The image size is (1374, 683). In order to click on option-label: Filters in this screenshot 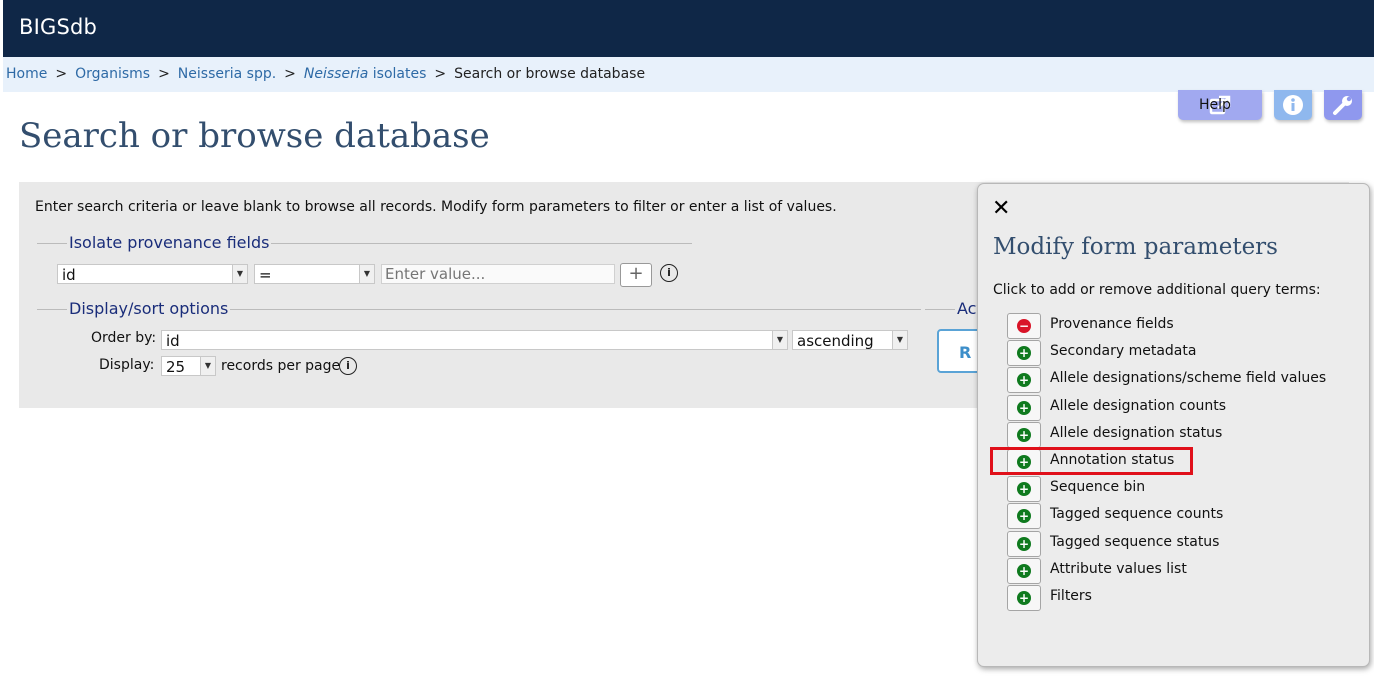, I will do `click(1071, 596)`.